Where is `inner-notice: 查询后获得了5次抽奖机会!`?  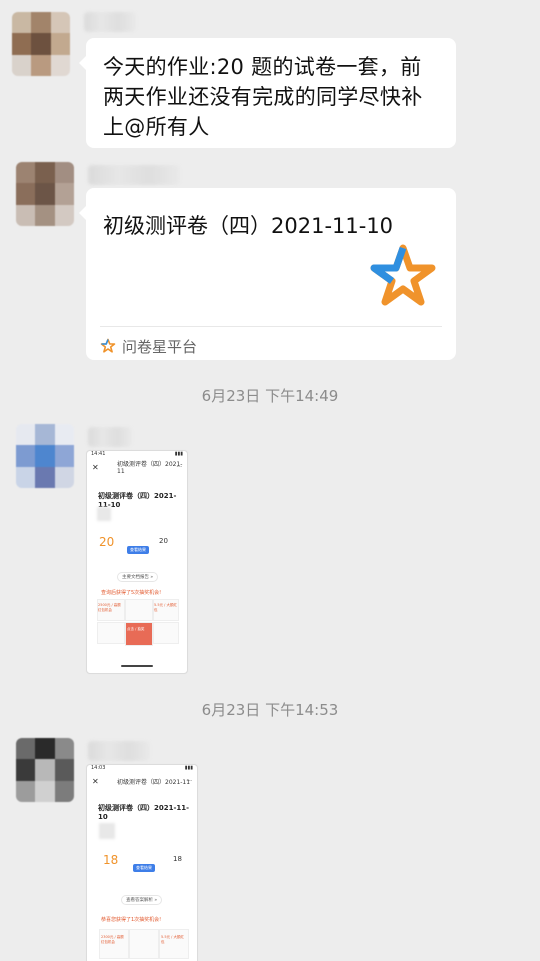 inner-notice: 查询后获得了5次抽奖机会! is located at coordinates (131, 593).